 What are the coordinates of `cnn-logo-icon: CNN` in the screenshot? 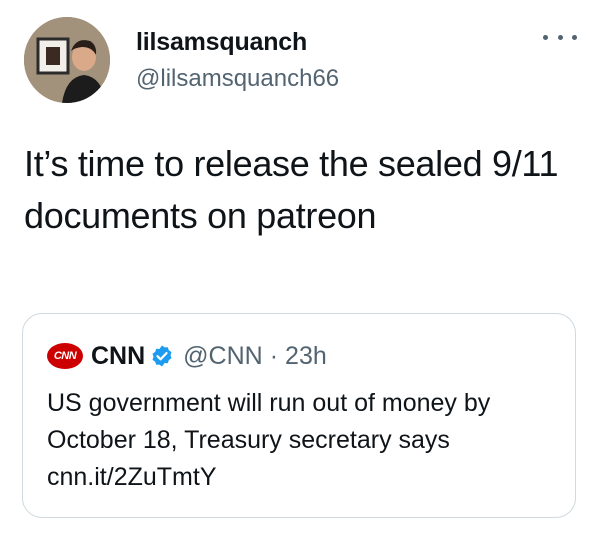 It's located at (65, 356).